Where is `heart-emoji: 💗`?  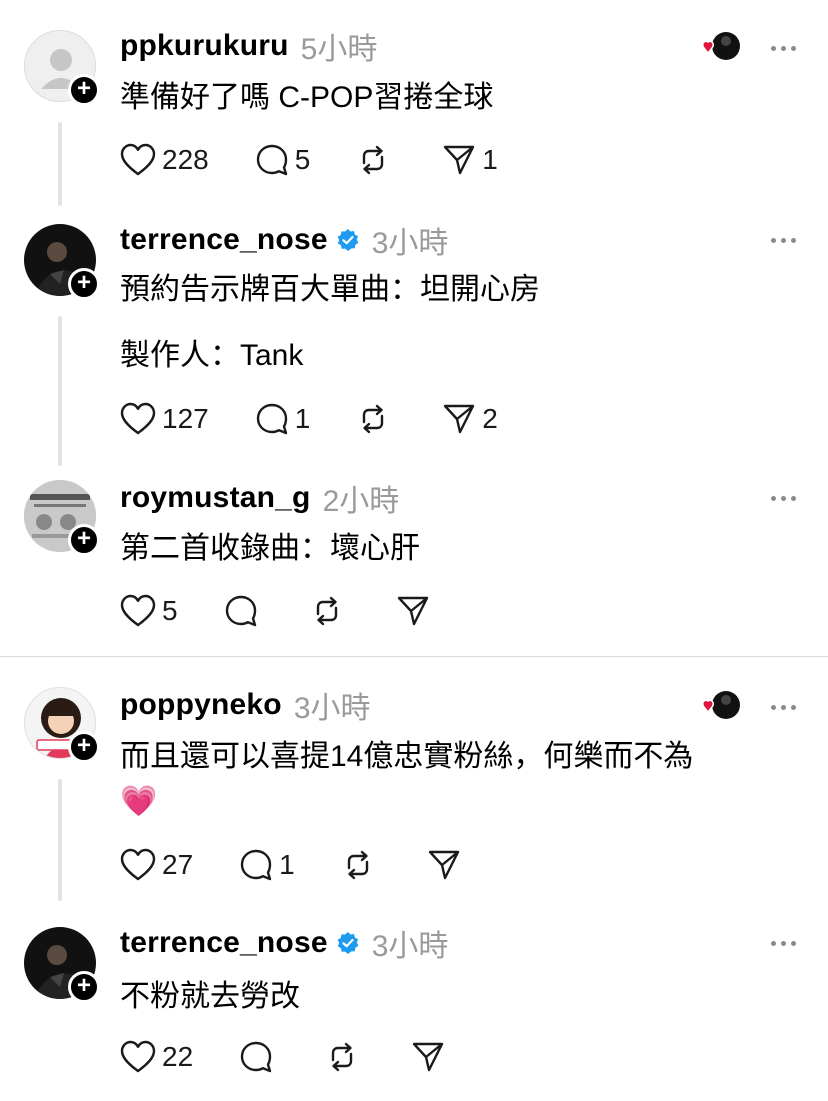 heart-emoji: 💗 is located at coordinates (139, 801).